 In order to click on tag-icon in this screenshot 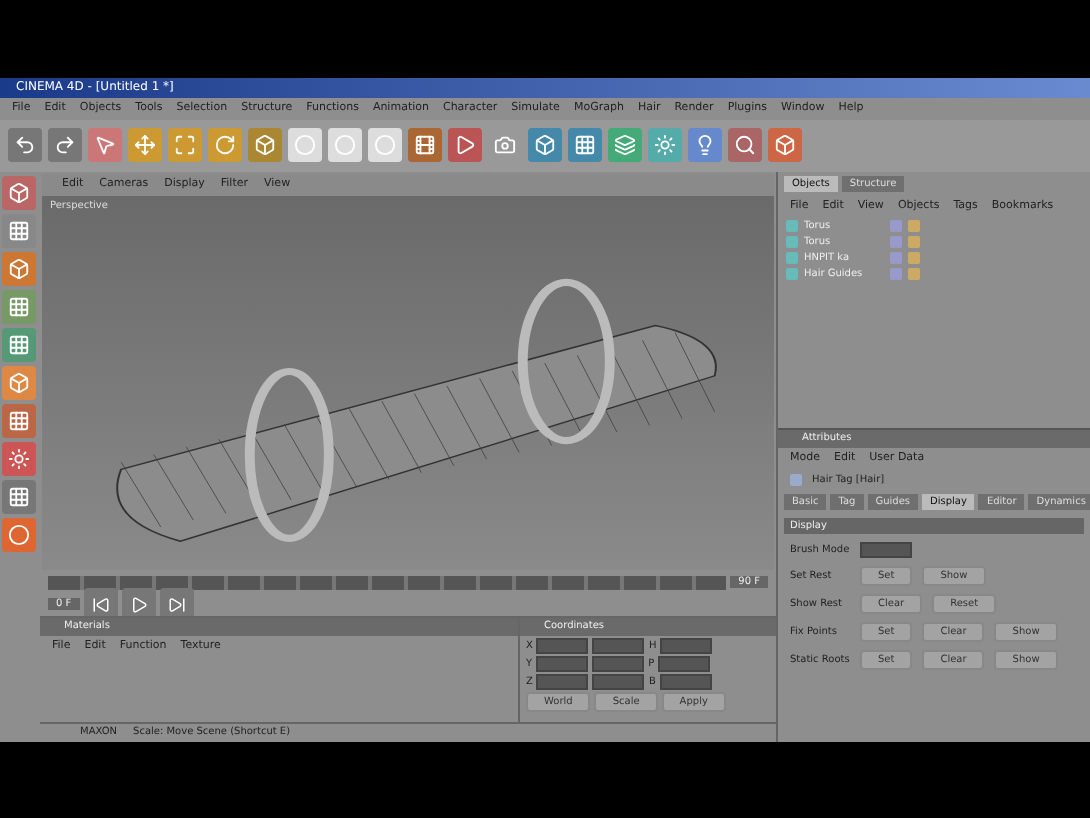, I will do `click(796, 479)`.